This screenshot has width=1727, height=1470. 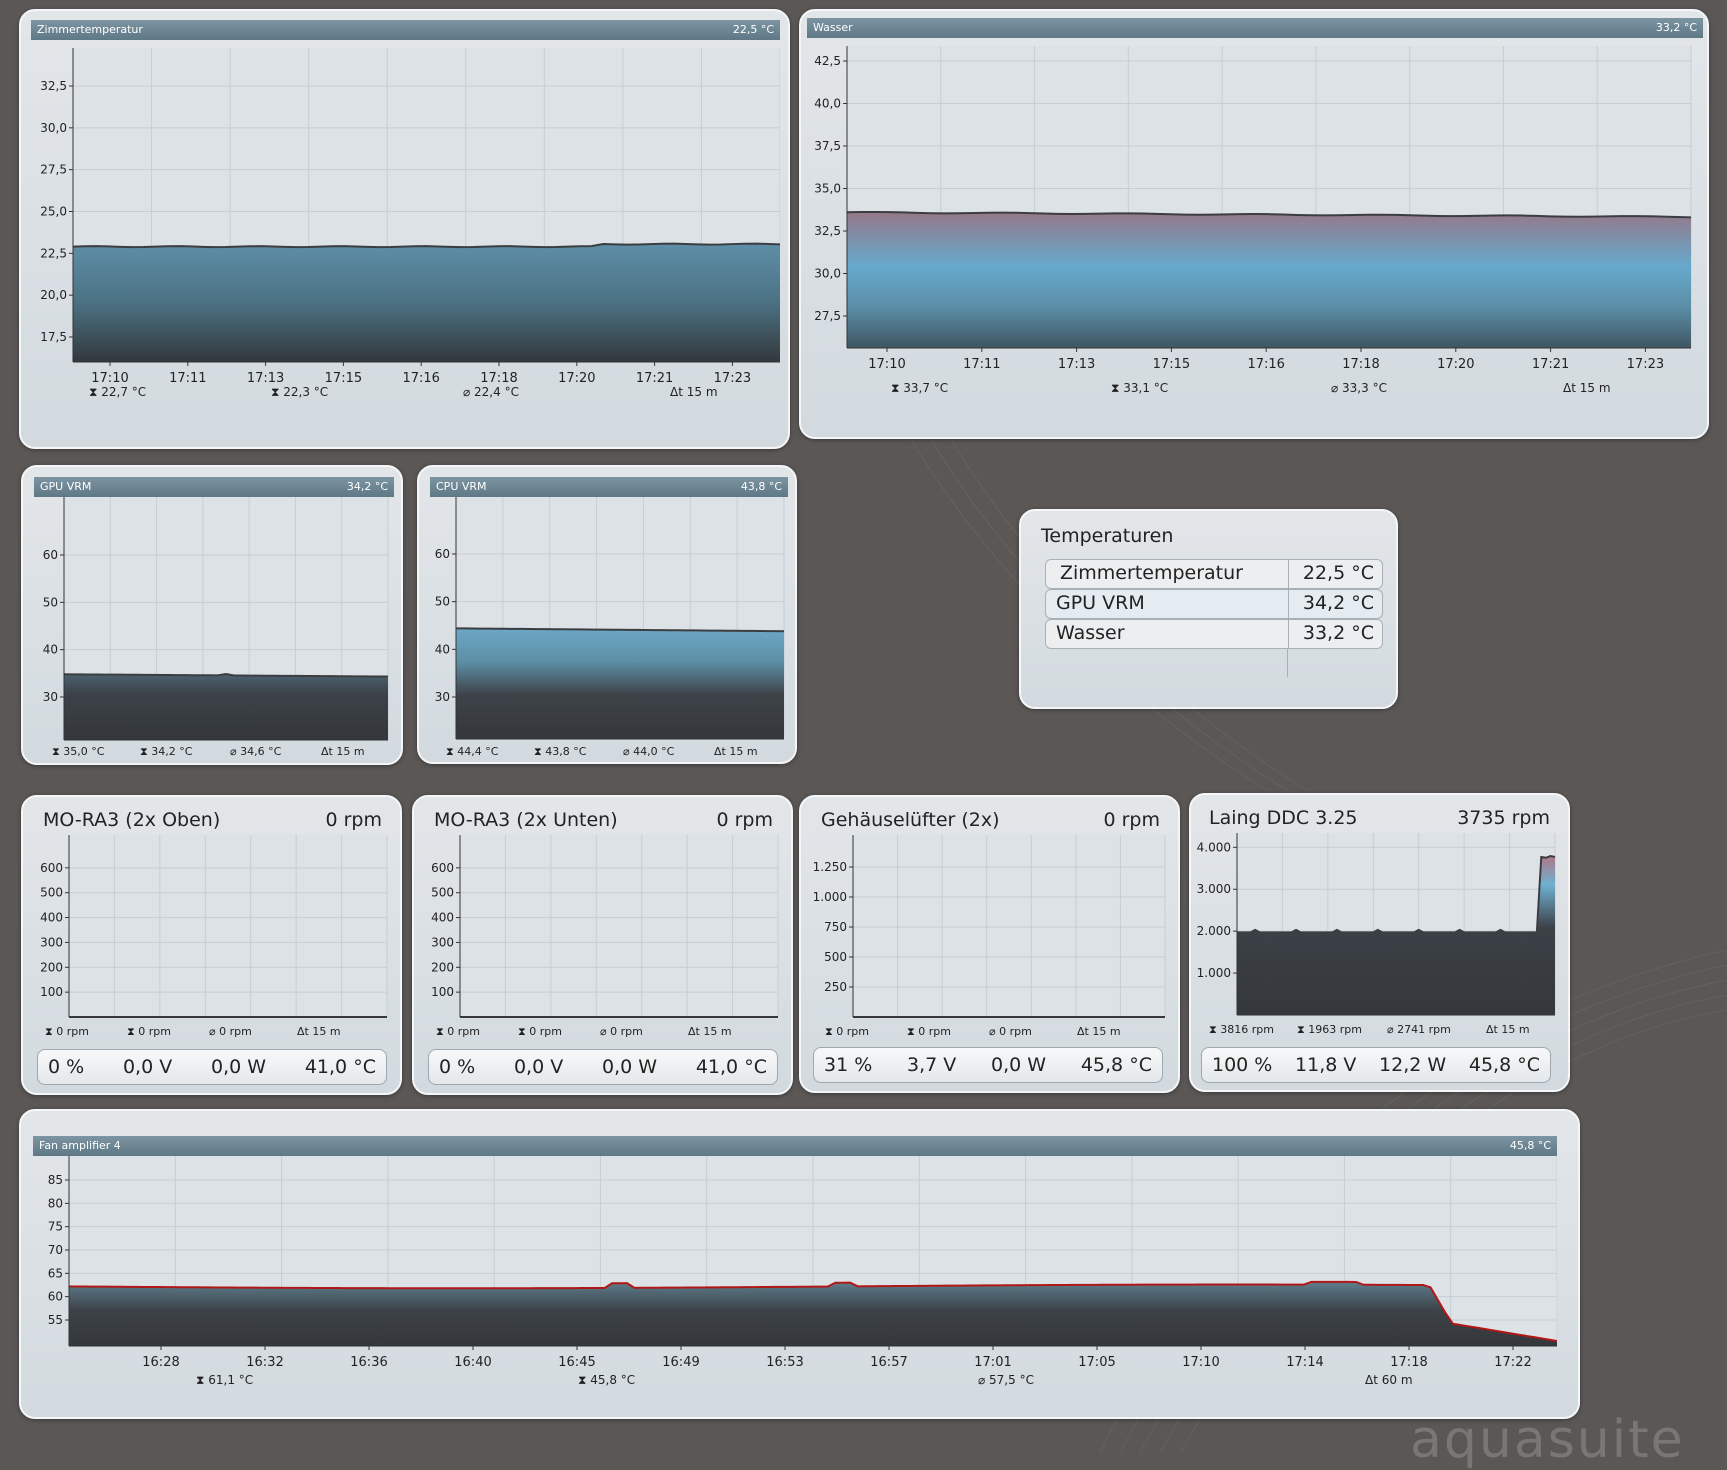 What do you see at coordinates (498, 378) in the screenshot?
I see `x-tick-label: 17:18` at bounding box center [498, 378].